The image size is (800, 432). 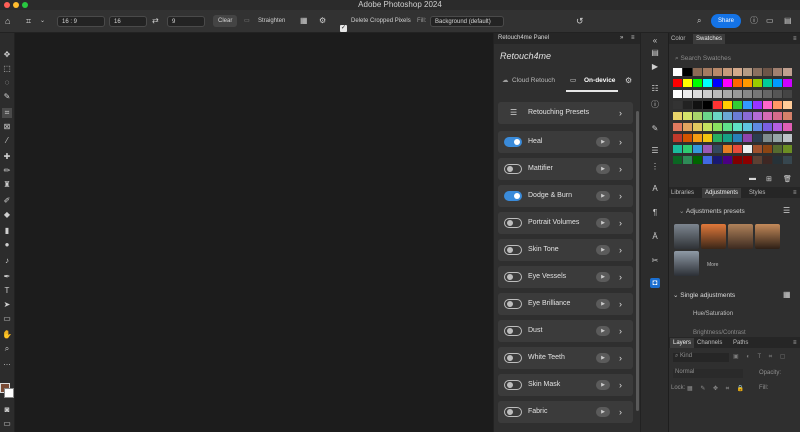 What do you see at coordinates (7, 261) in the screenshot?
I see `dodge-tool-icon: ♪` at bounding box center [7, 261].